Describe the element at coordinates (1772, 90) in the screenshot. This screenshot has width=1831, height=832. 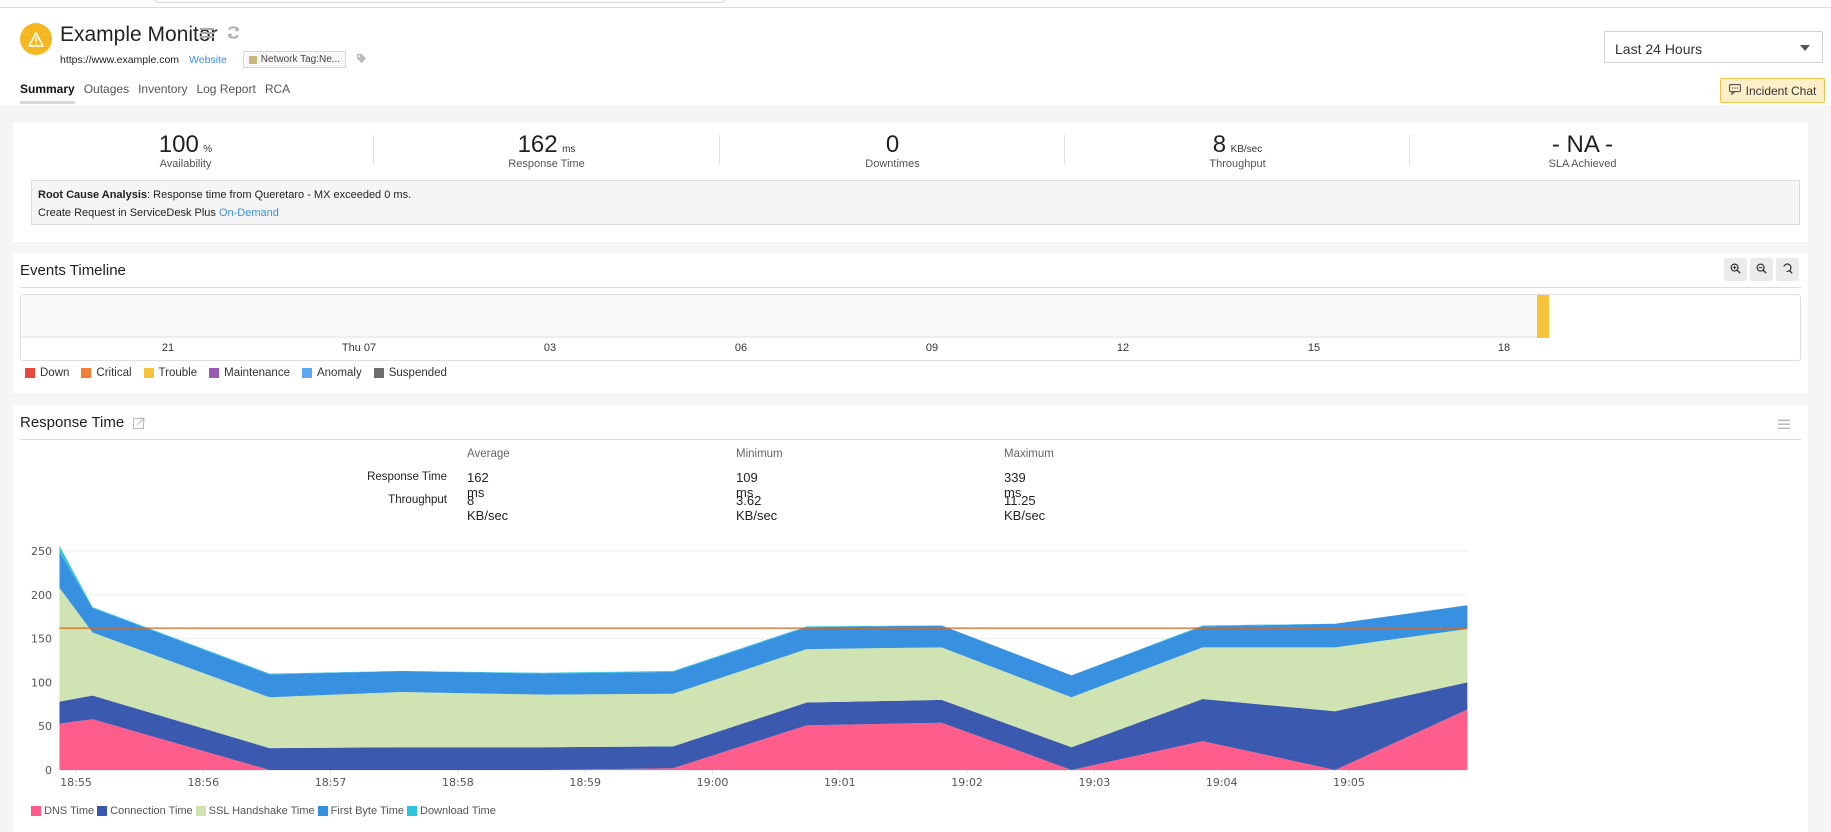
I see `incident-chat-button: Incident Chat` at that location.